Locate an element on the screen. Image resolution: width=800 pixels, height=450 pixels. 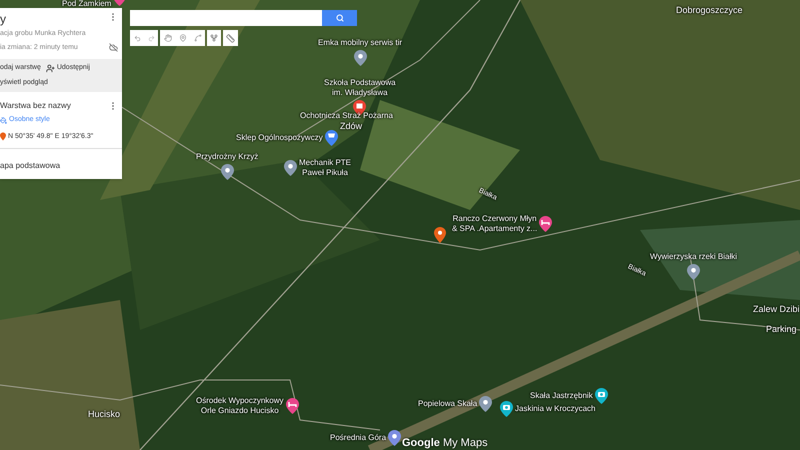
base-map-item: apa podstawowa is located at coordinates (30, 165).